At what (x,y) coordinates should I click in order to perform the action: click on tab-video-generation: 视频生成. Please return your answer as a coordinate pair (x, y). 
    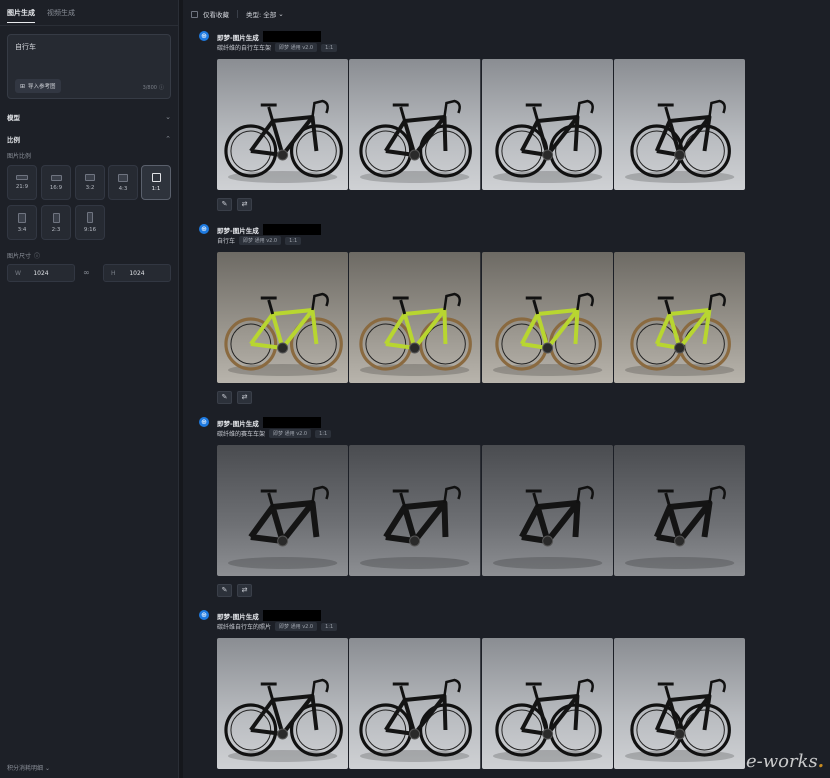
    Looking at the image, I should click on (61, 15).